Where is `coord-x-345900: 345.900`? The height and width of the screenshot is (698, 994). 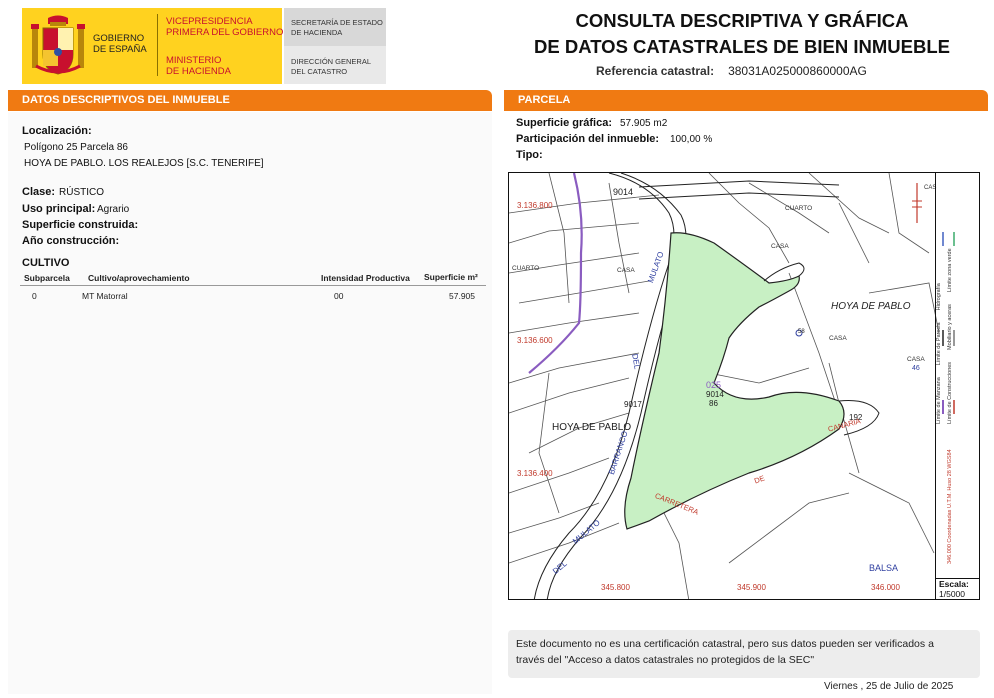 coord-x-345900: 345.900 is located at coordinates (751, 587).